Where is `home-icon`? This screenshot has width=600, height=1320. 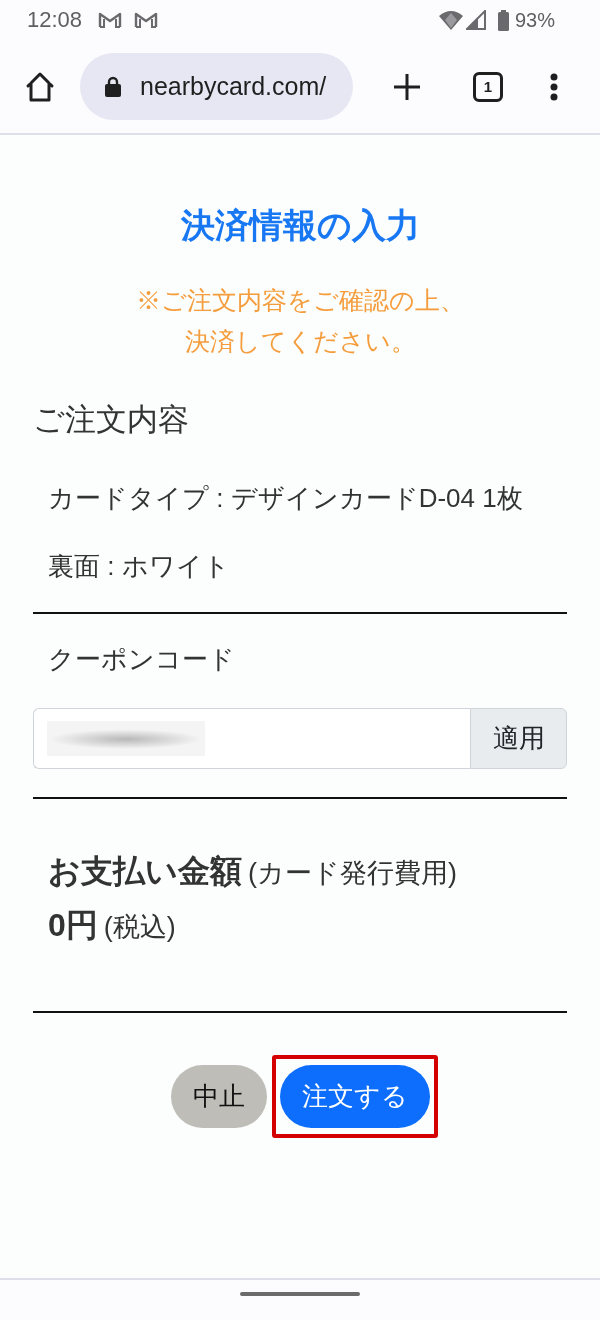 home-icon is located at coordinates (40, 86).